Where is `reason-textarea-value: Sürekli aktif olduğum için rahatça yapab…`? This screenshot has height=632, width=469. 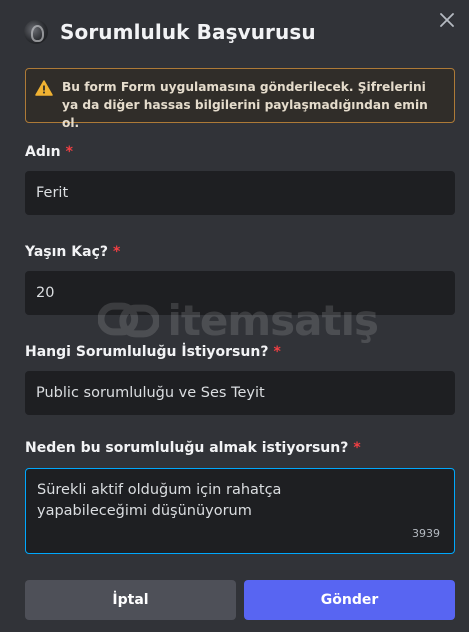 reason-textarea-value: Sürekli aktif olduğum için rahatça yapab… is located at coordinates (159, 500).